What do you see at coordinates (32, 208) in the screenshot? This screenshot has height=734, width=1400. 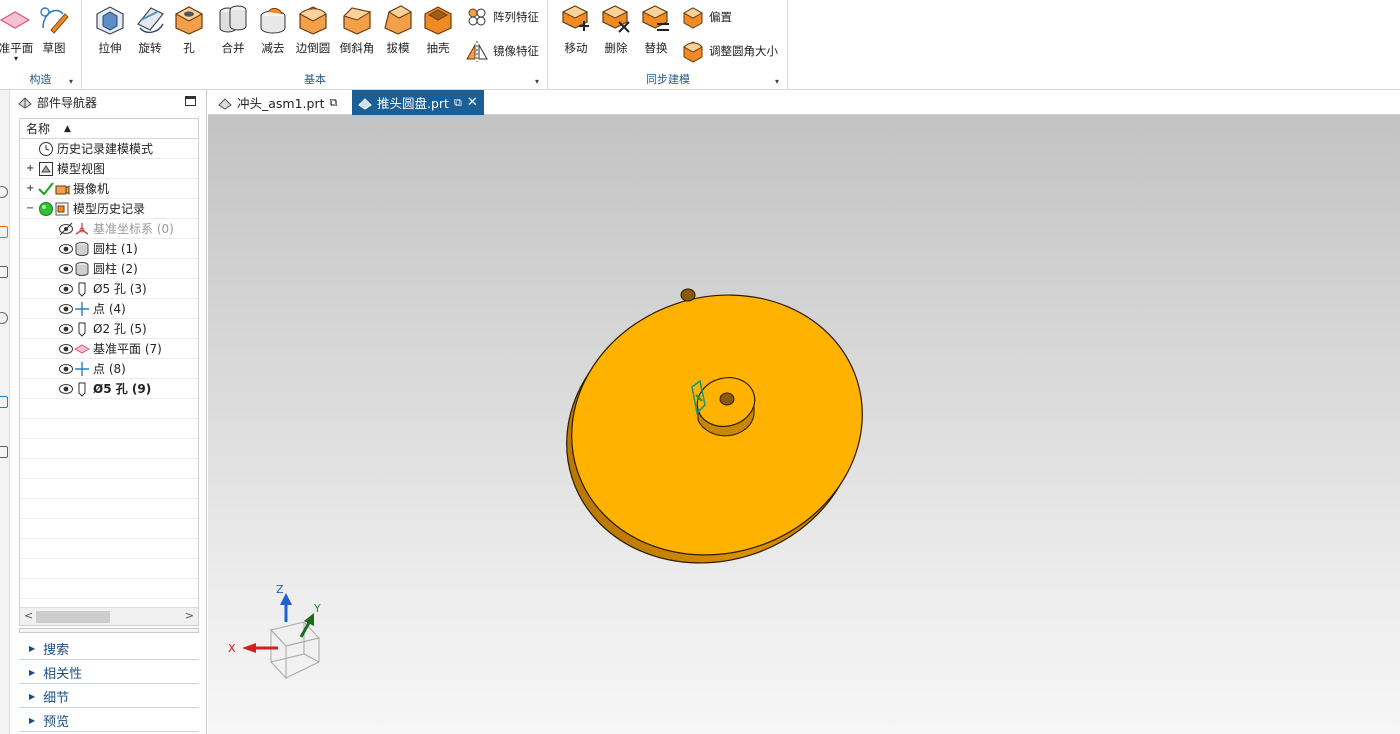 I see `collapse-minus-icon: −` at bounding box center [32, 208].